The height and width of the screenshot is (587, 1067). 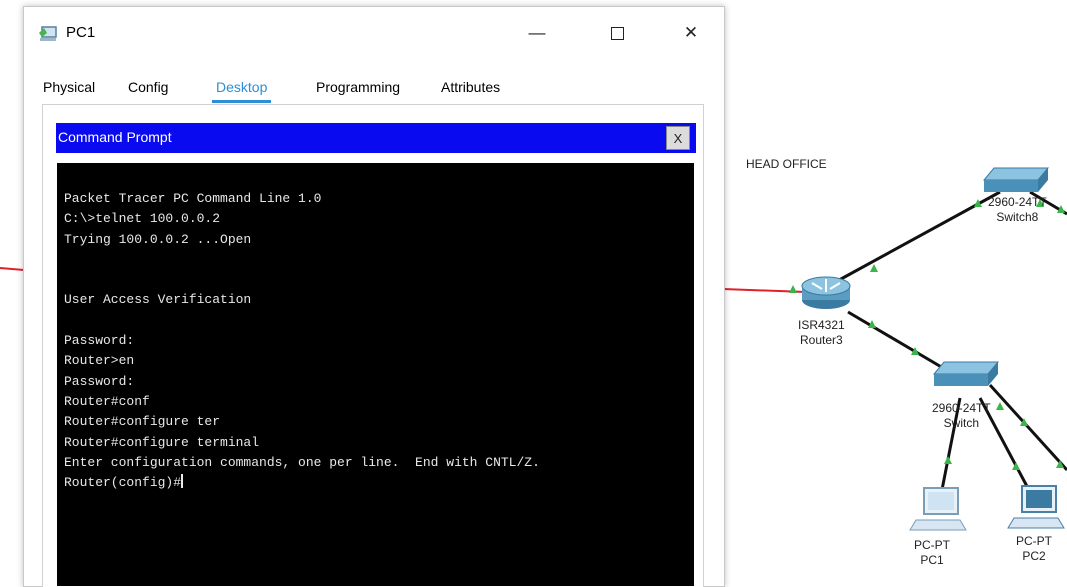 What do you see at coordinates (142, 422) in the screenshot?
I see `terminal-line: Router#configure ter` at bounding box center [142, 422].